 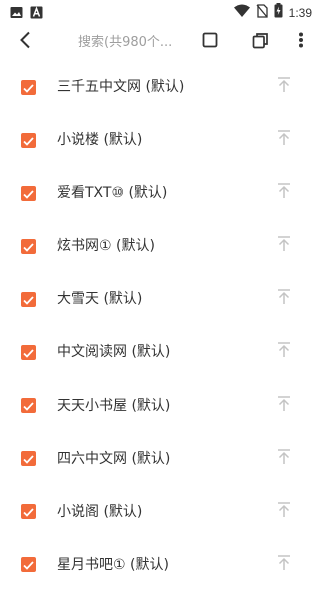 I want to click on list-item: 炫书网① (默认), so click(x=160, y=245).